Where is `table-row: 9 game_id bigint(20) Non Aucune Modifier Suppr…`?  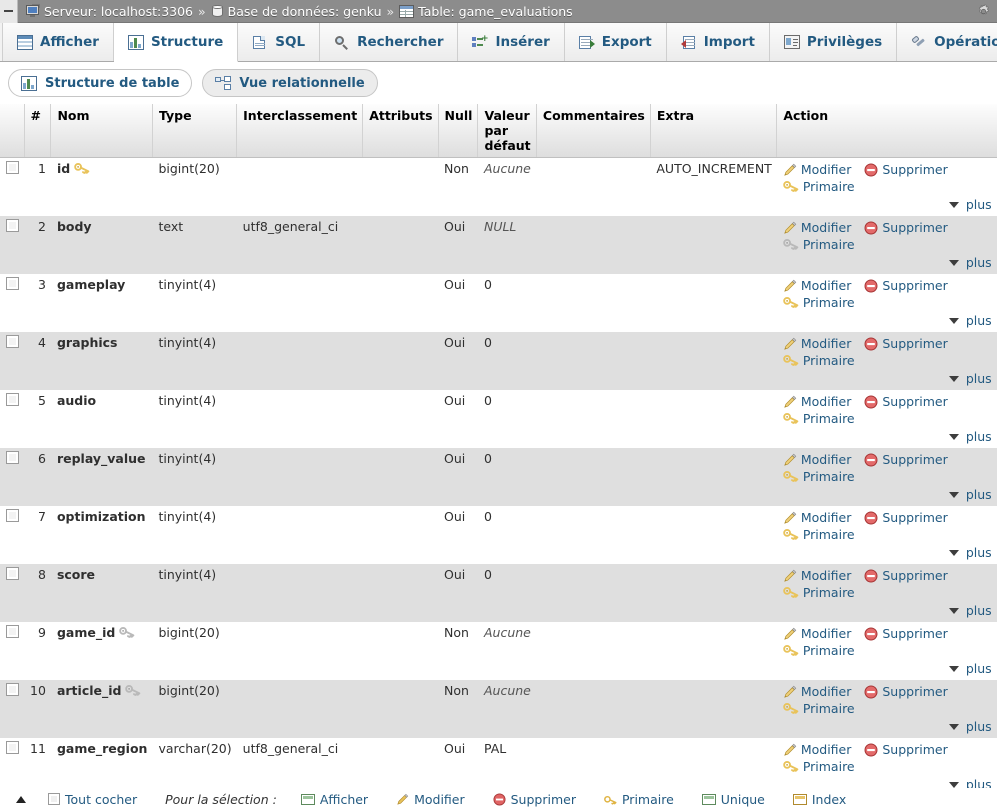 table-row: 9 game_id bigint(20) Non Aucune Modifier Suppr… is located at coordinates (498, 651).